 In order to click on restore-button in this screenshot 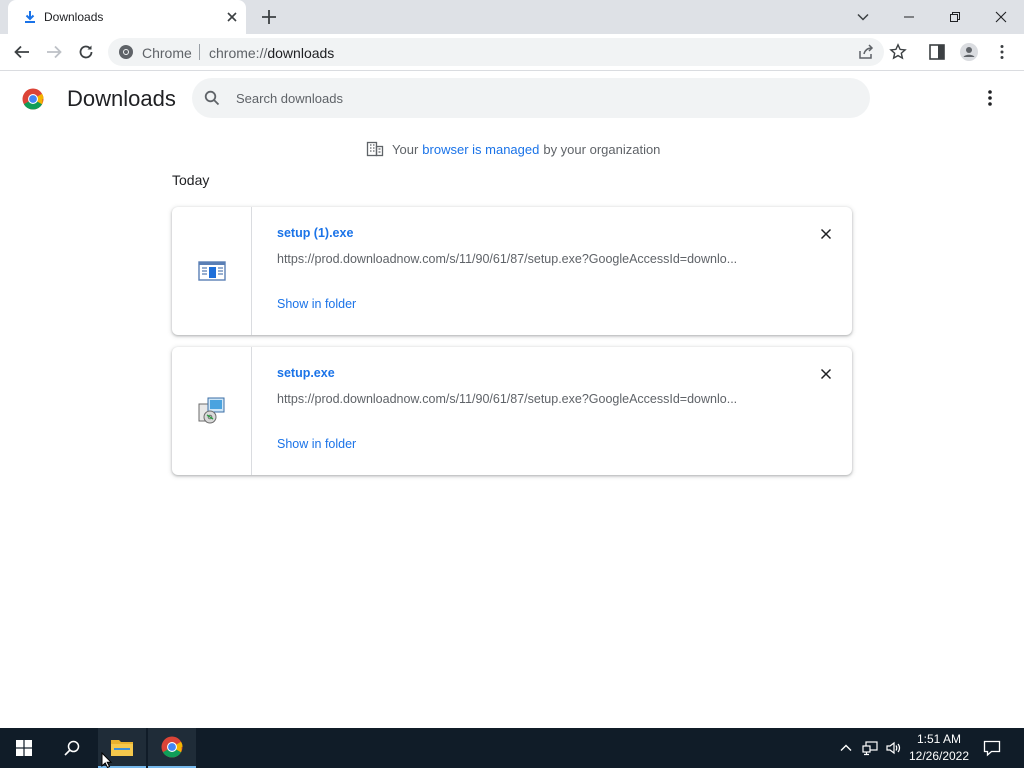, I will do `click(955, 17)`.